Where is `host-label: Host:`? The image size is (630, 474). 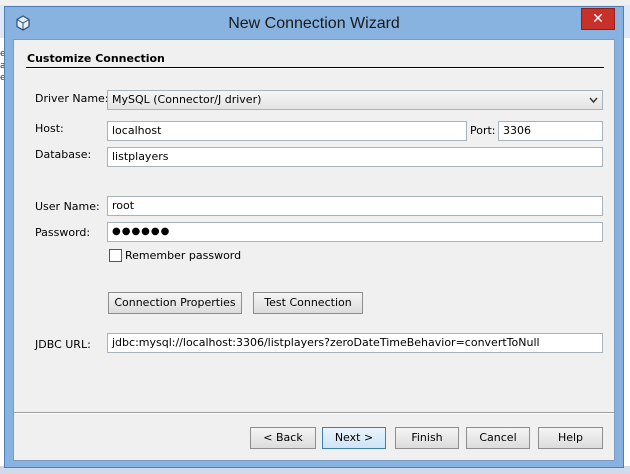
host-label: Host: is located at coordinates (49, 128).